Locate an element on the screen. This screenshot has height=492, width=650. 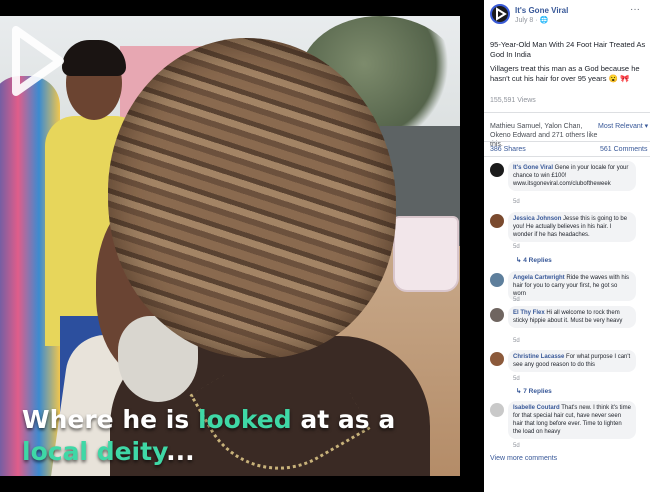
post-date: July 8 · 🌐 is located at coordinates (531, 20).